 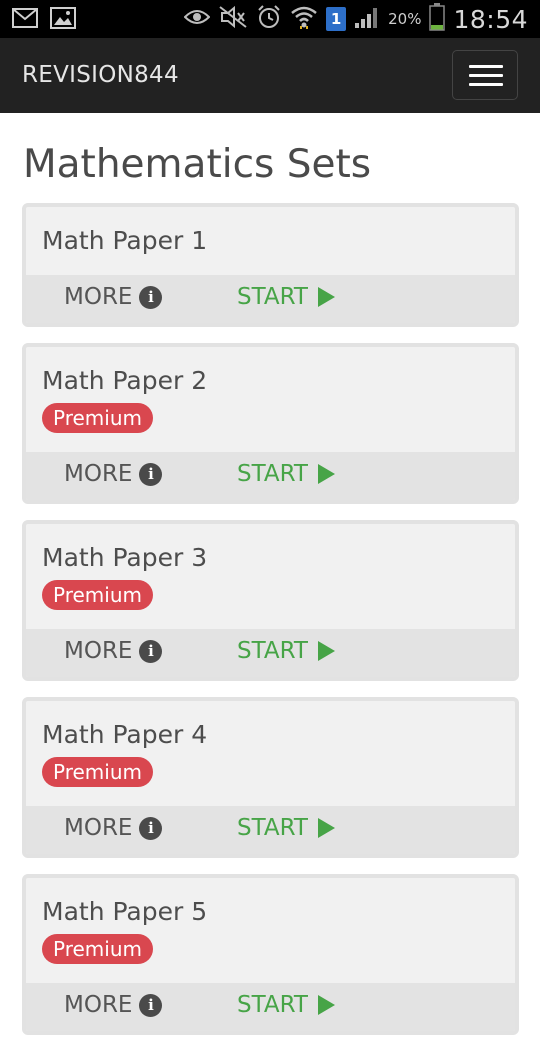 What do you see at coordinates (304, 19) in the screenshot?
I see `wifi-icon` at bounding box center [304, 19].